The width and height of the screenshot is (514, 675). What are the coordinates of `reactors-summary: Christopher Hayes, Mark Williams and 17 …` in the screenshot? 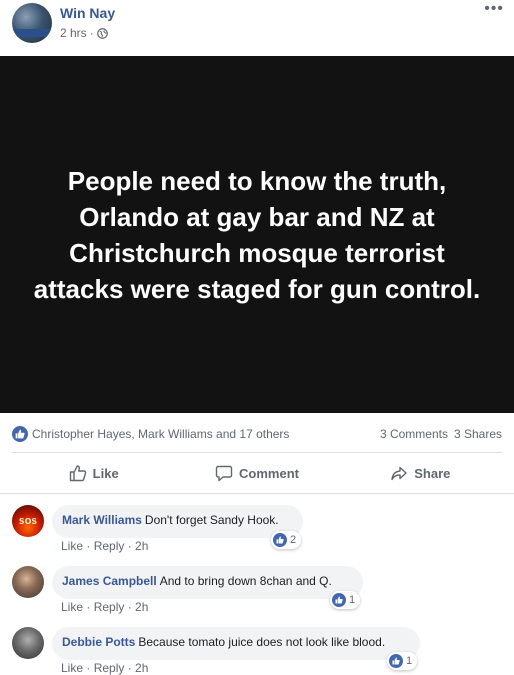 It's located at (160, 434).